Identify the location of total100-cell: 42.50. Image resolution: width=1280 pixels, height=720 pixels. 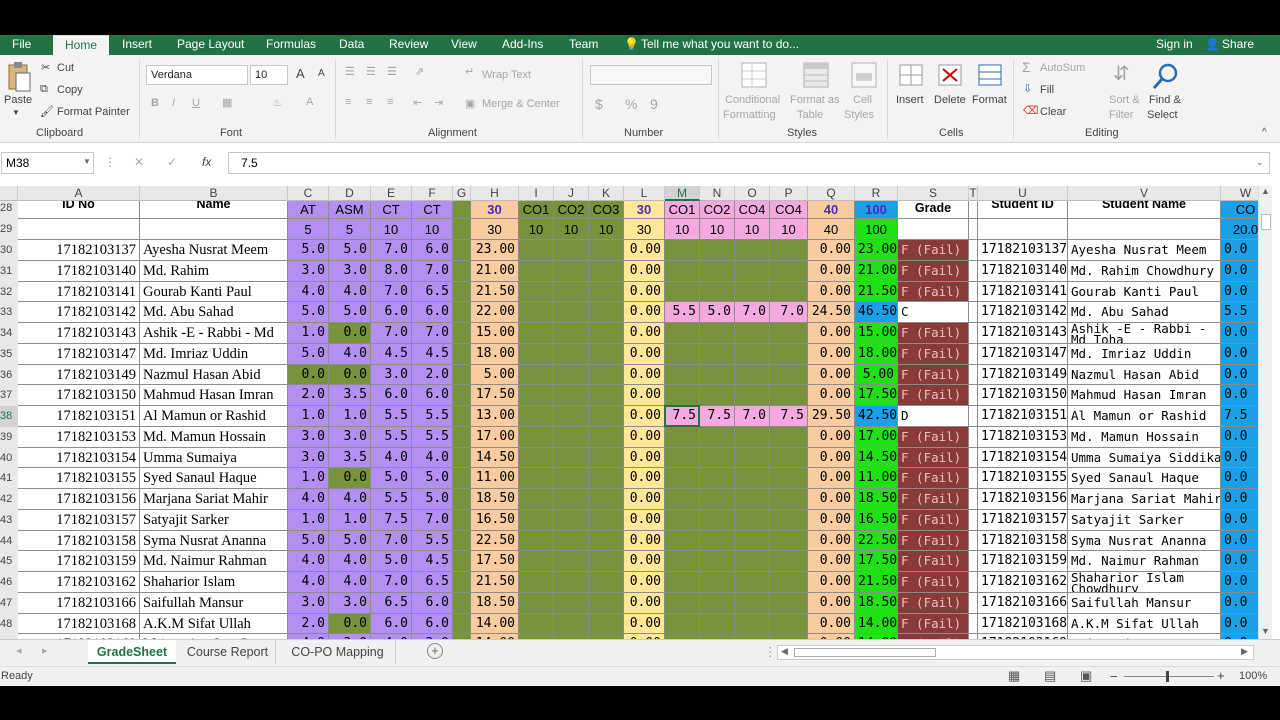
(876, 416).